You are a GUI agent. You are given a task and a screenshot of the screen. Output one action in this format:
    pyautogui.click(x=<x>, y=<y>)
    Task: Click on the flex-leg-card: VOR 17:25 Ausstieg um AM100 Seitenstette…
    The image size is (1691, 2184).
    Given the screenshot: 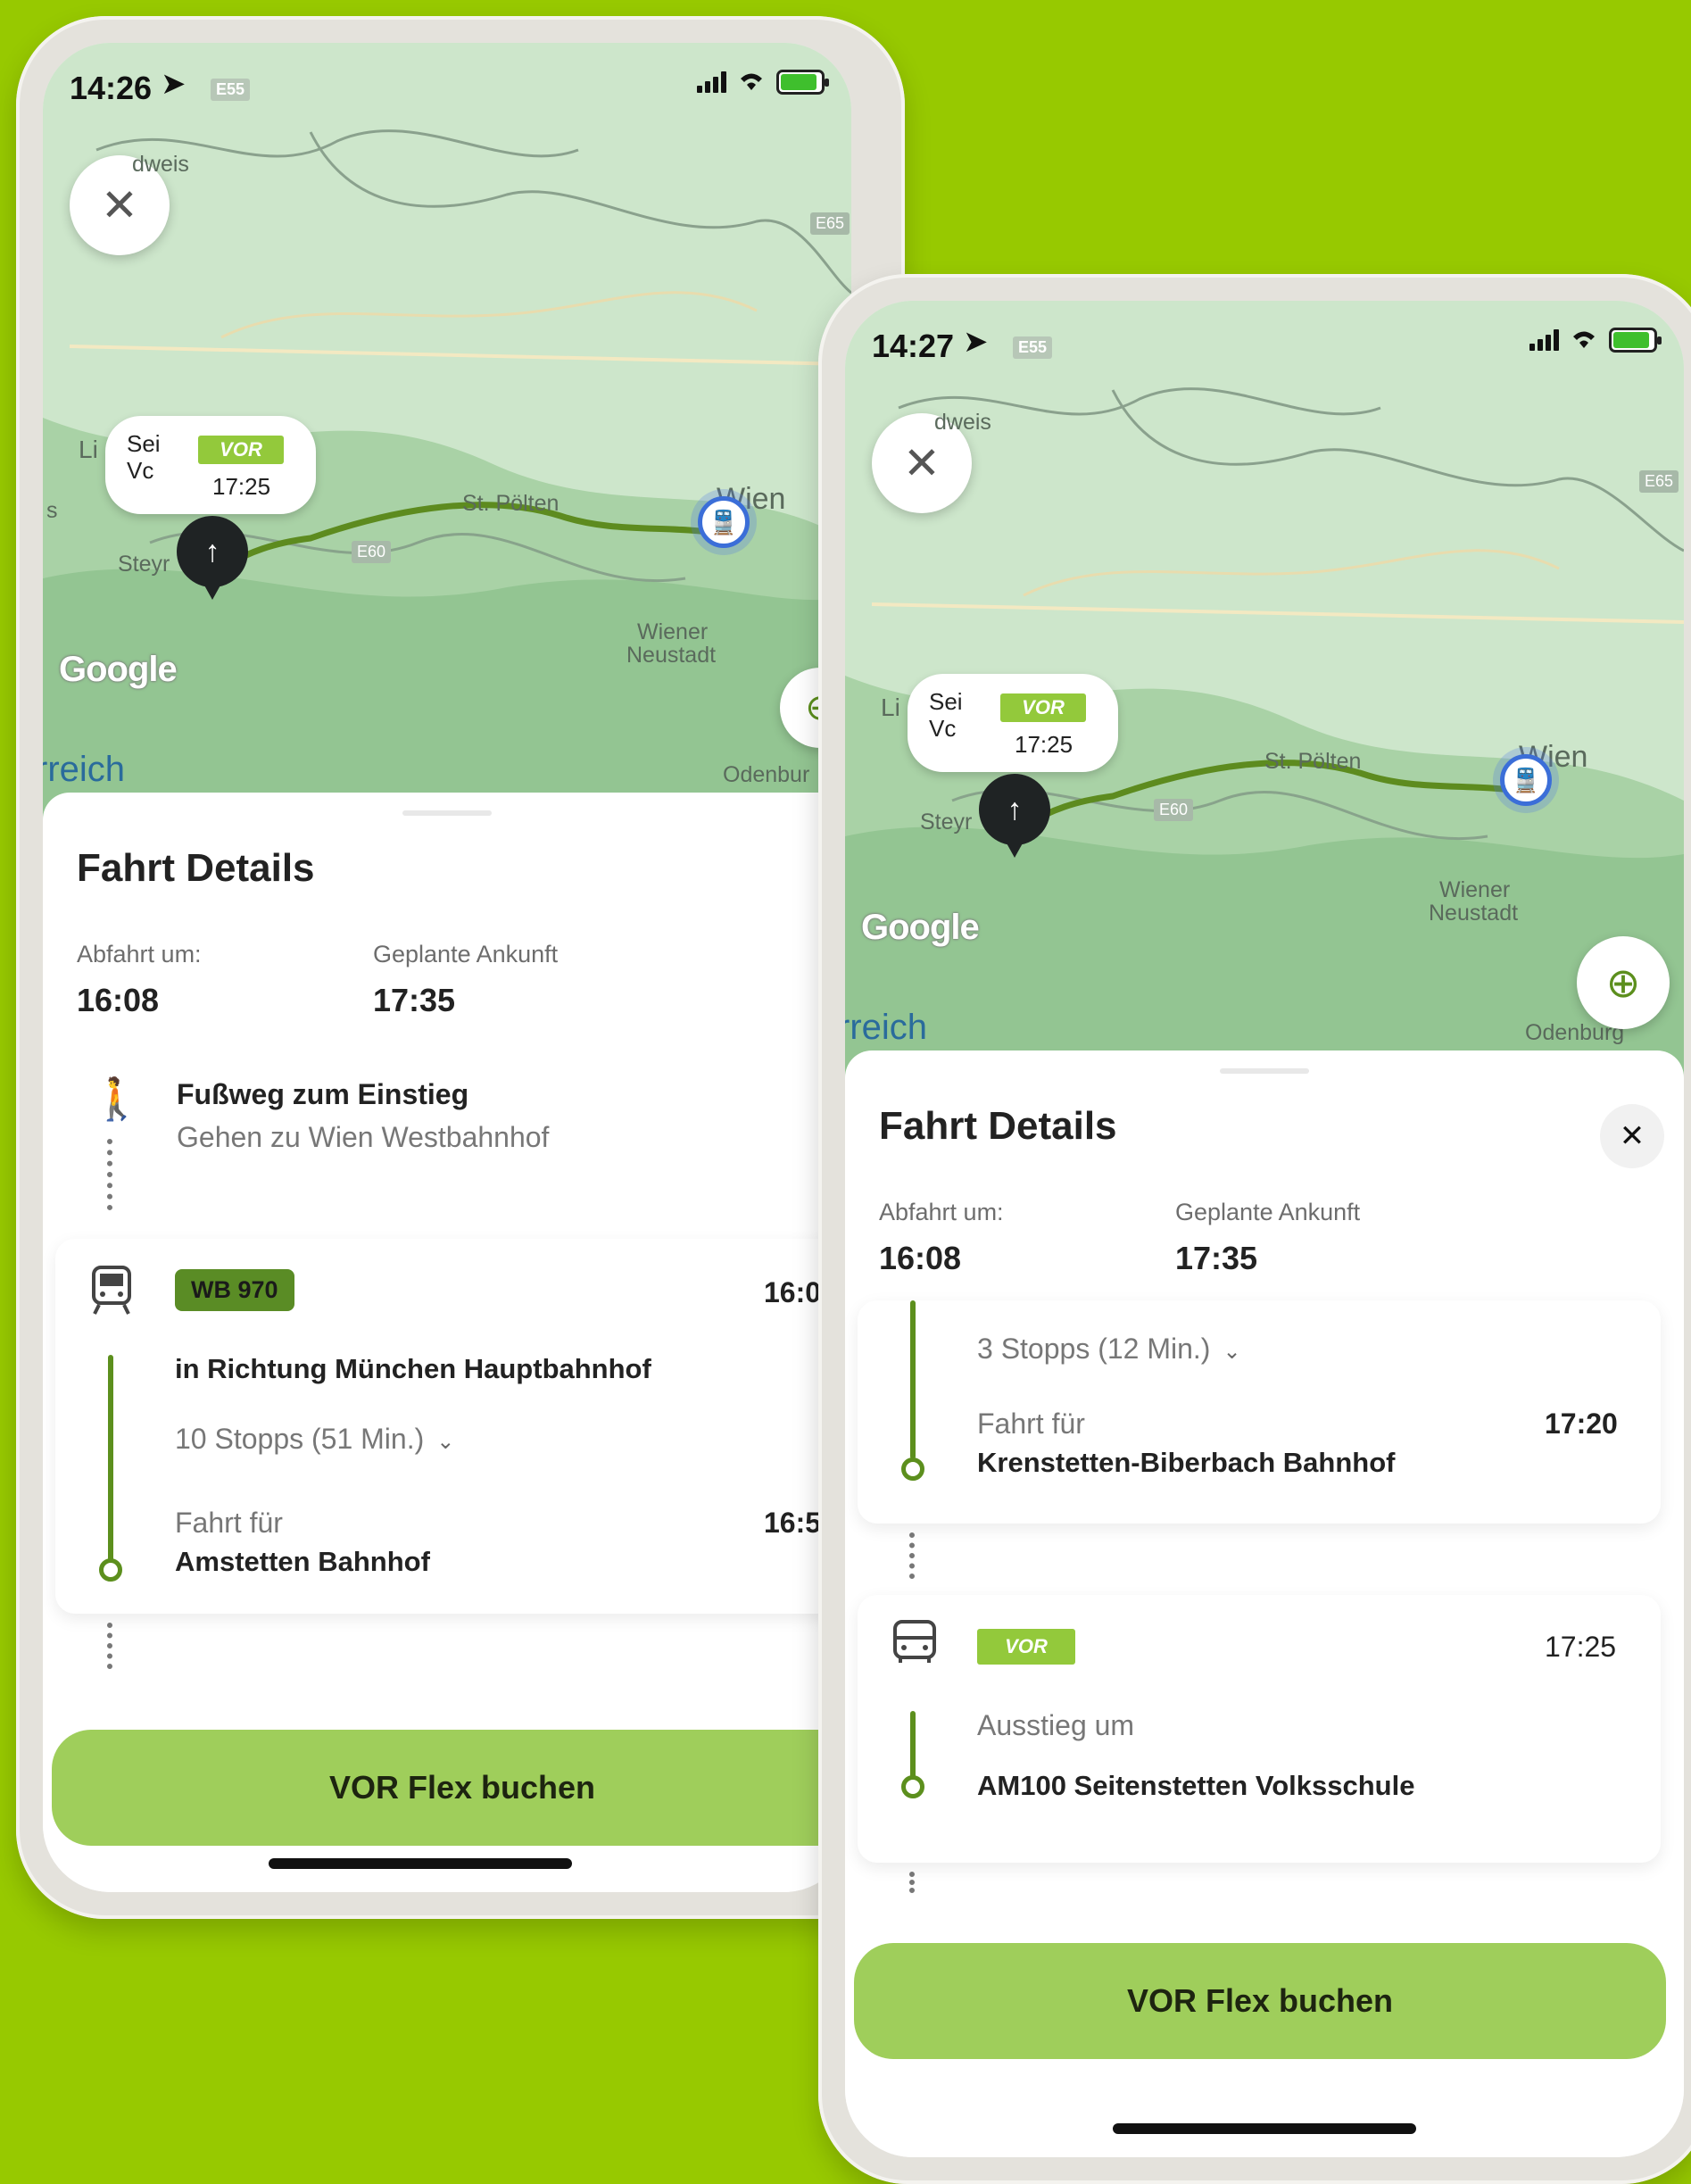 What is the action you would take?
    pyautogui.click(x=1259, y=1729)
    